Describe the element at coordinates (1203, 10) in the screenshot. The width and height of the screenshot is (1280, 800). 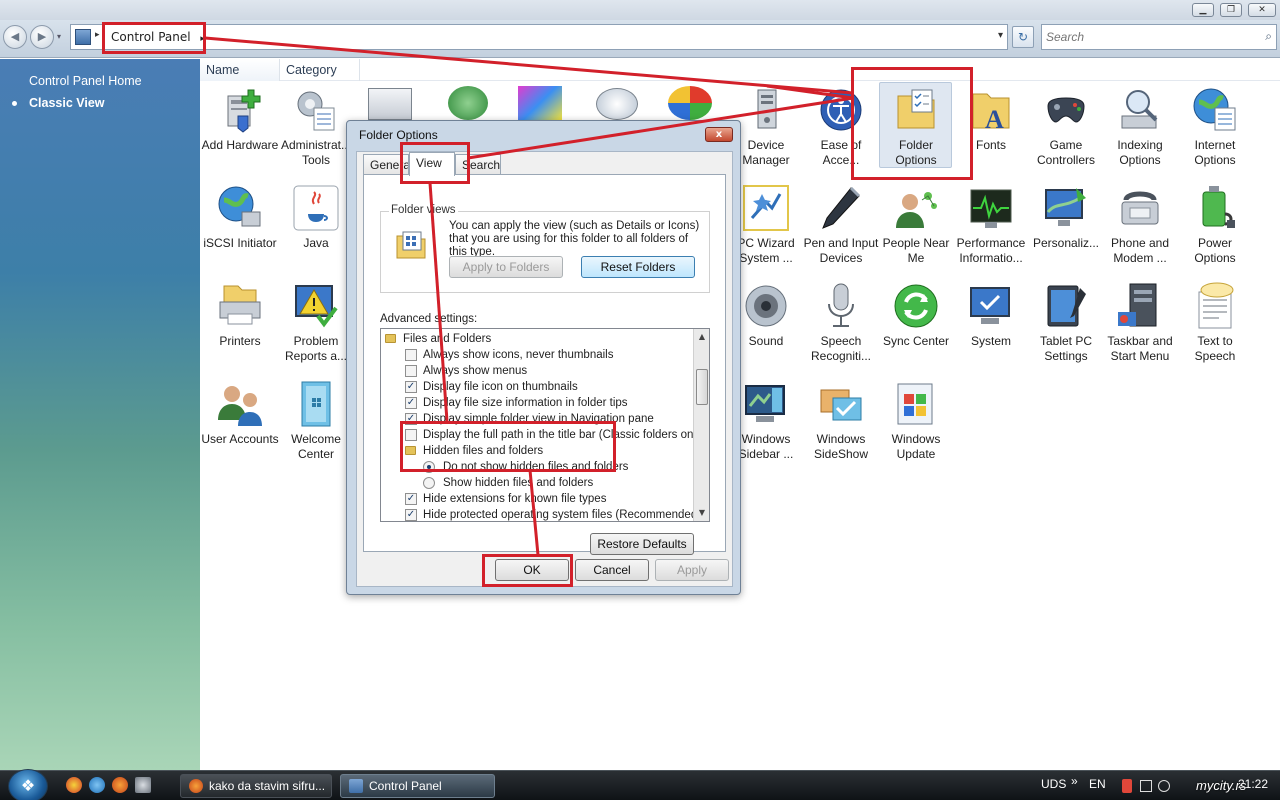
I see `minimize-button: ▁` at that location.